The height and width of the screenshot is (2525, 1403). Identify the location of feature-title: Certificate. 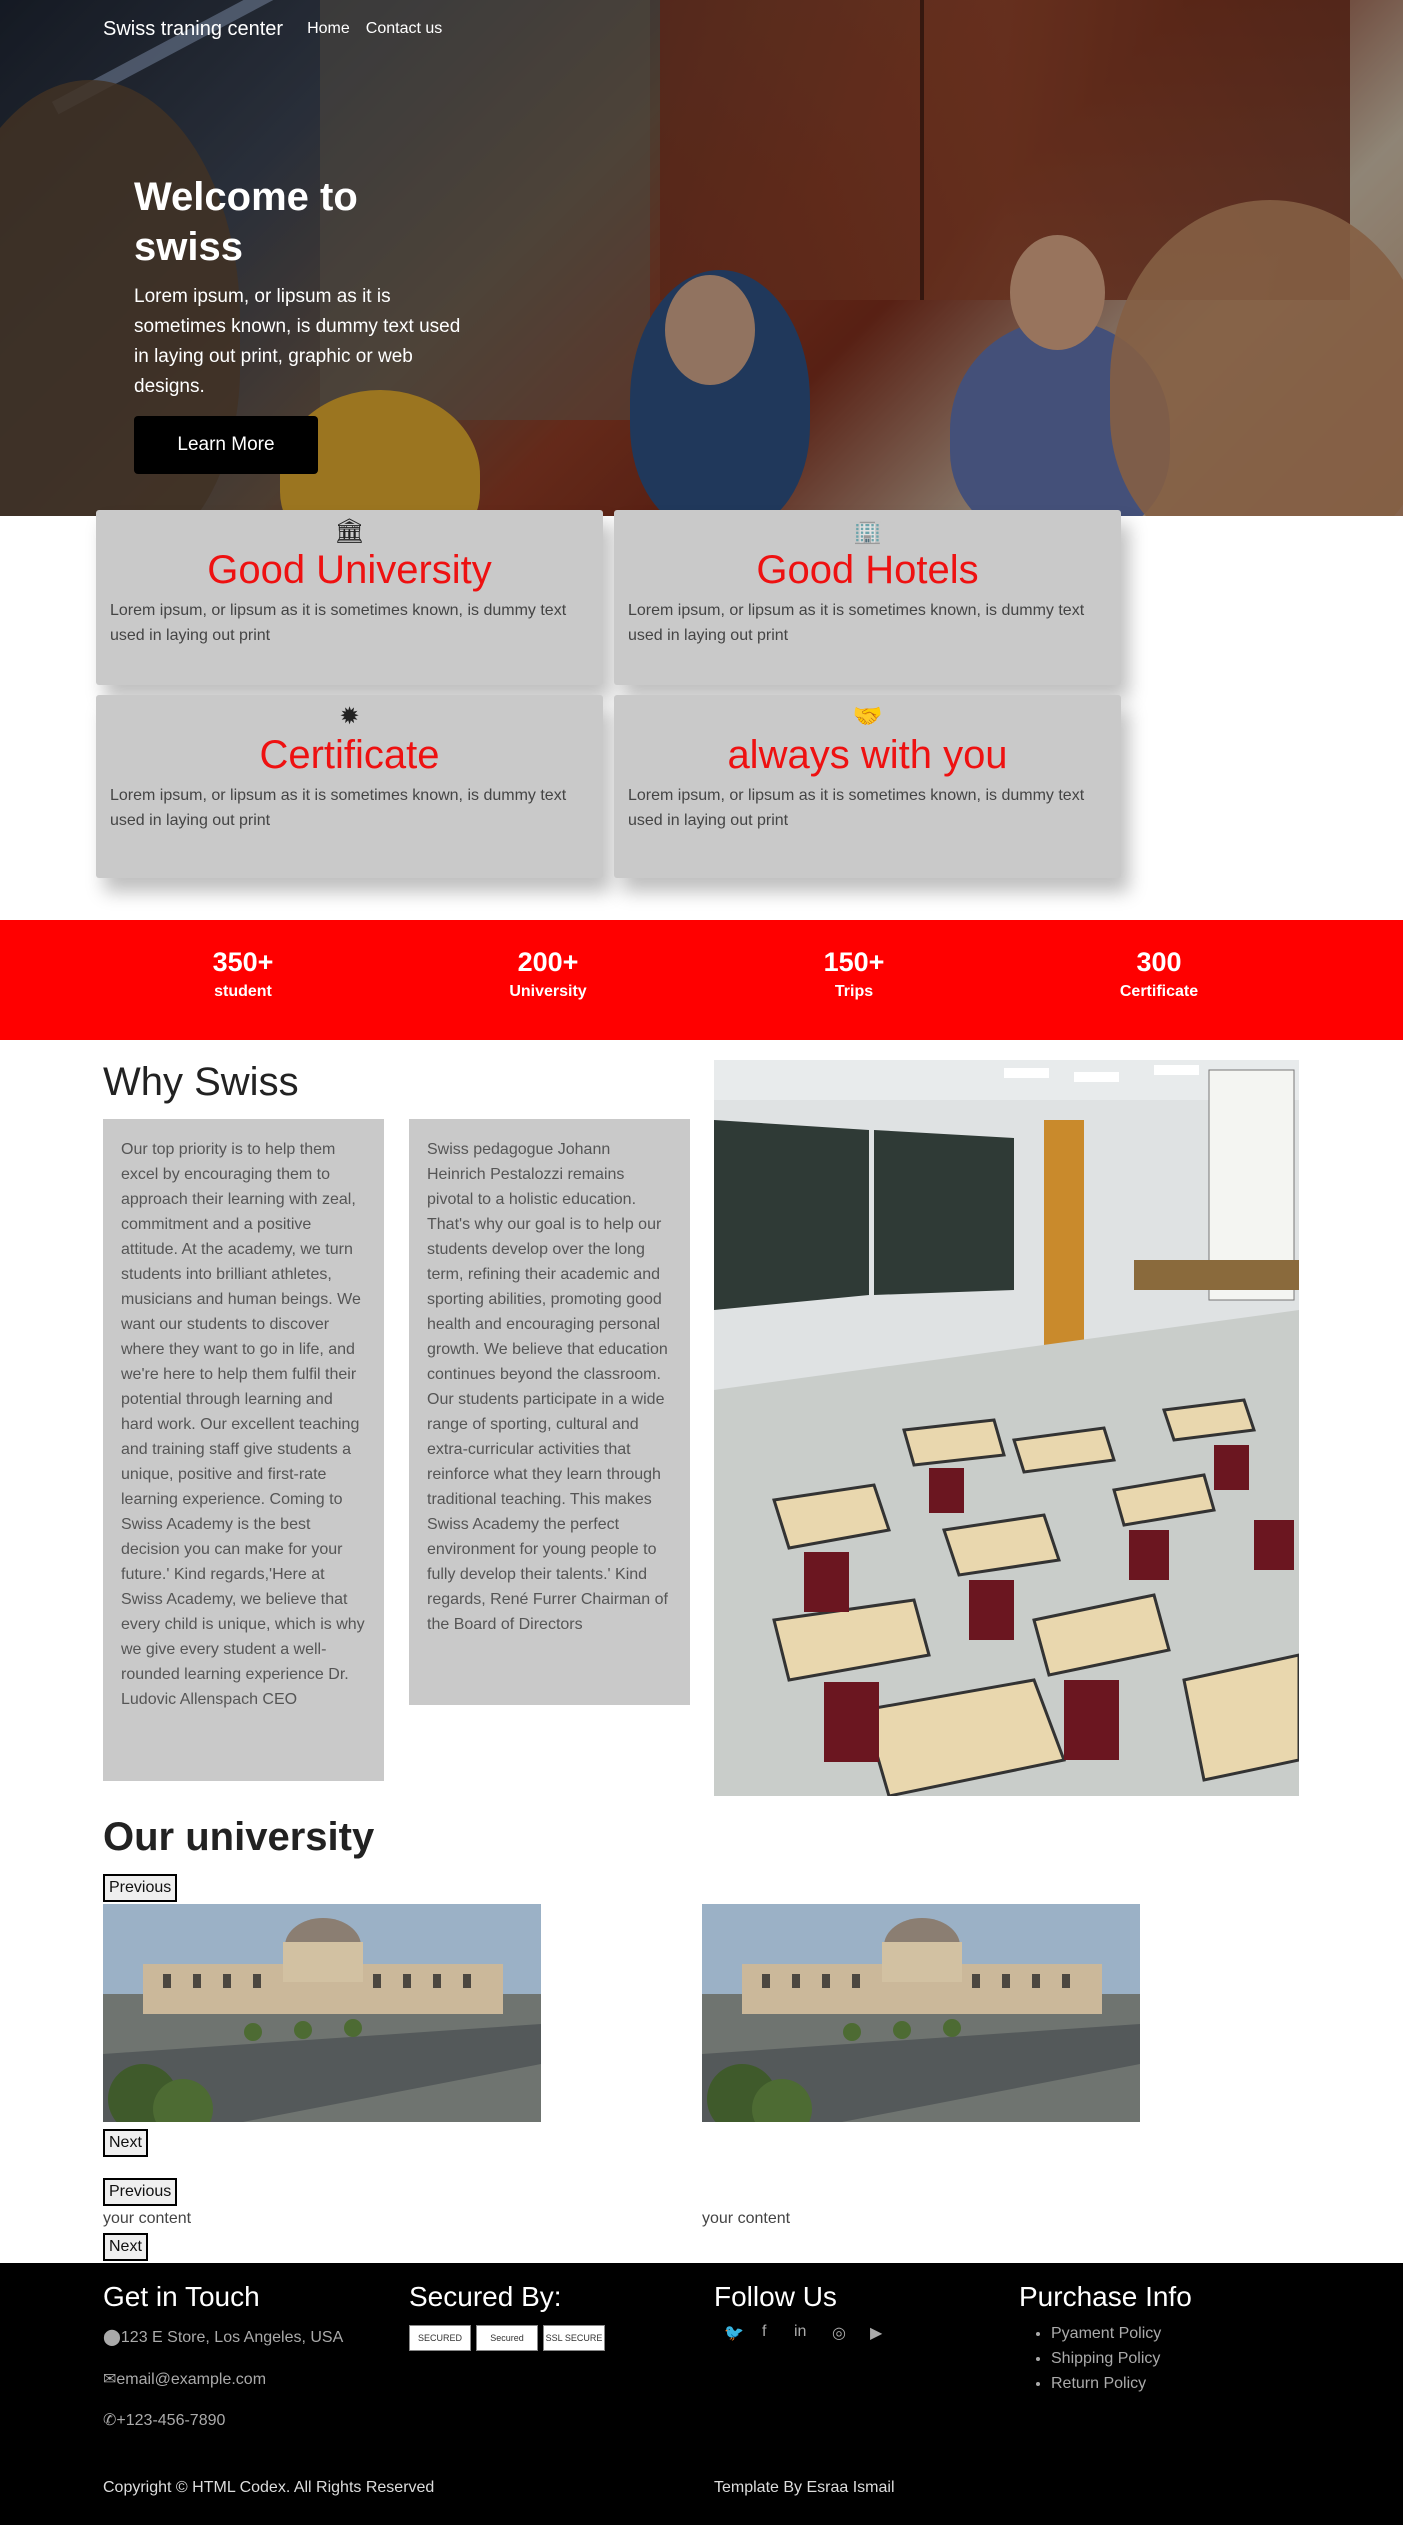
(349, 755).